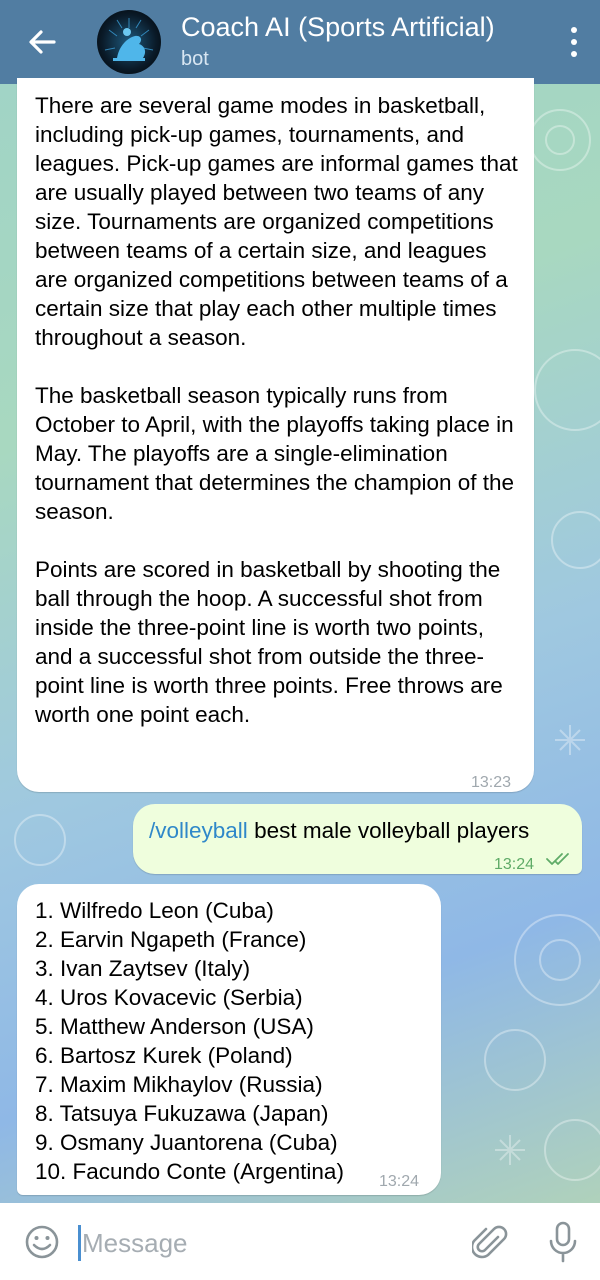 This screenshot has height=1280, width=600. What do you see at coordinates (143, 968) in the screenshot?
I see `list-item: 3. Ivan Zaytsev (Italy)` at bounding box center [143, 968].